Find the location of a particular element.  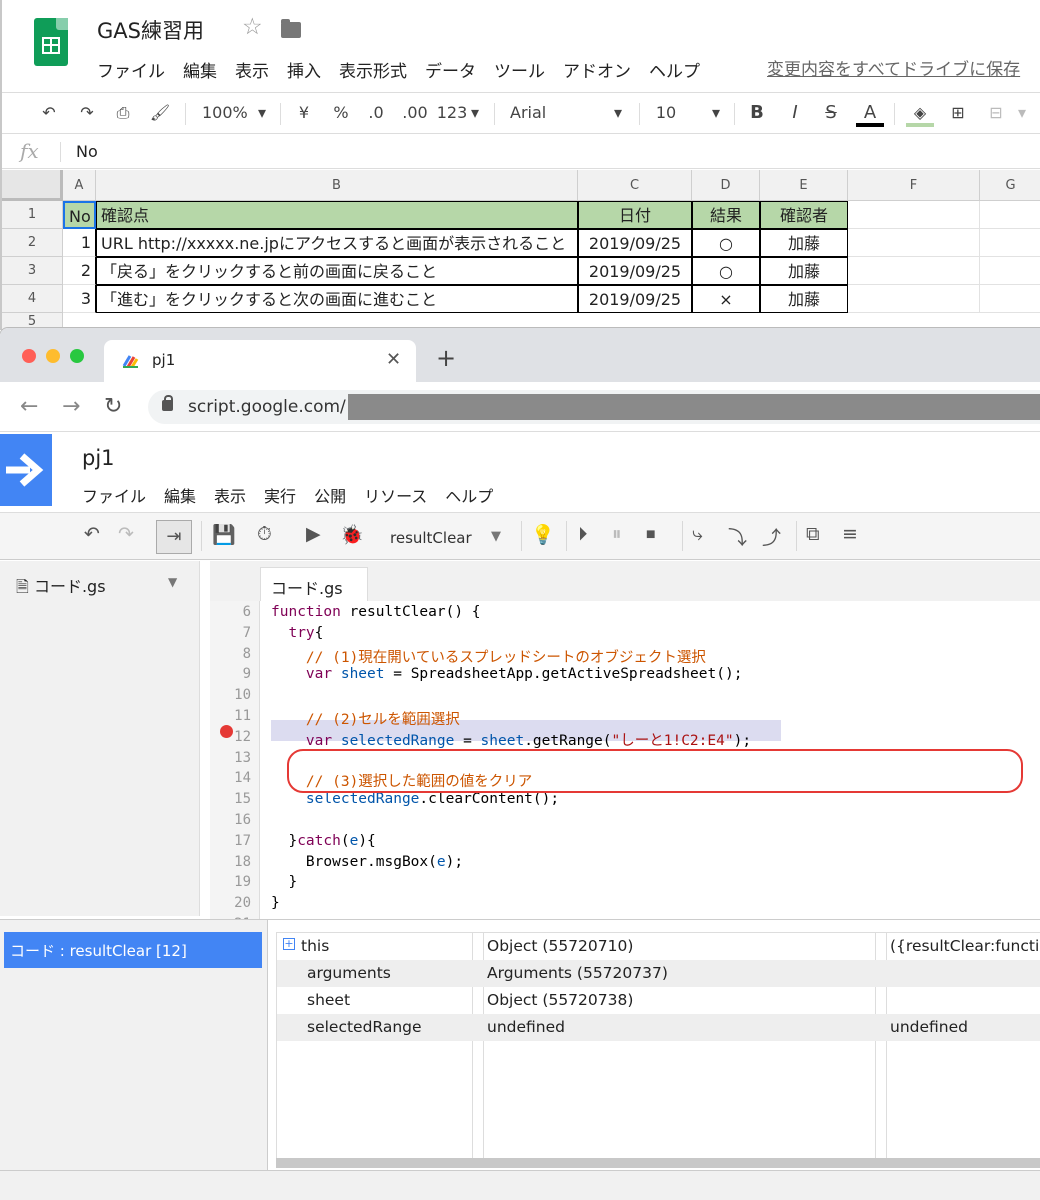

row-header: 2 is located at coordinates (32, 243).